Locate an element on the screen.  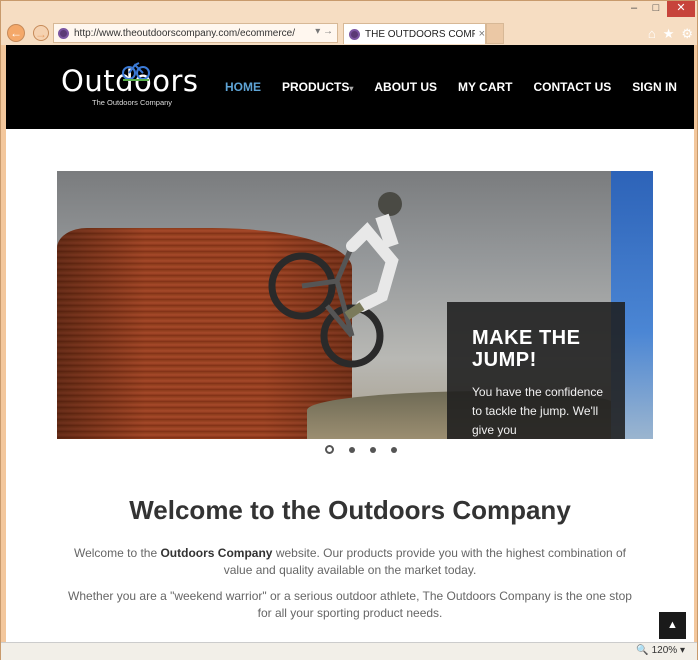
nav-products: PRODUCTS▾ is located at coordinates (317, 87).